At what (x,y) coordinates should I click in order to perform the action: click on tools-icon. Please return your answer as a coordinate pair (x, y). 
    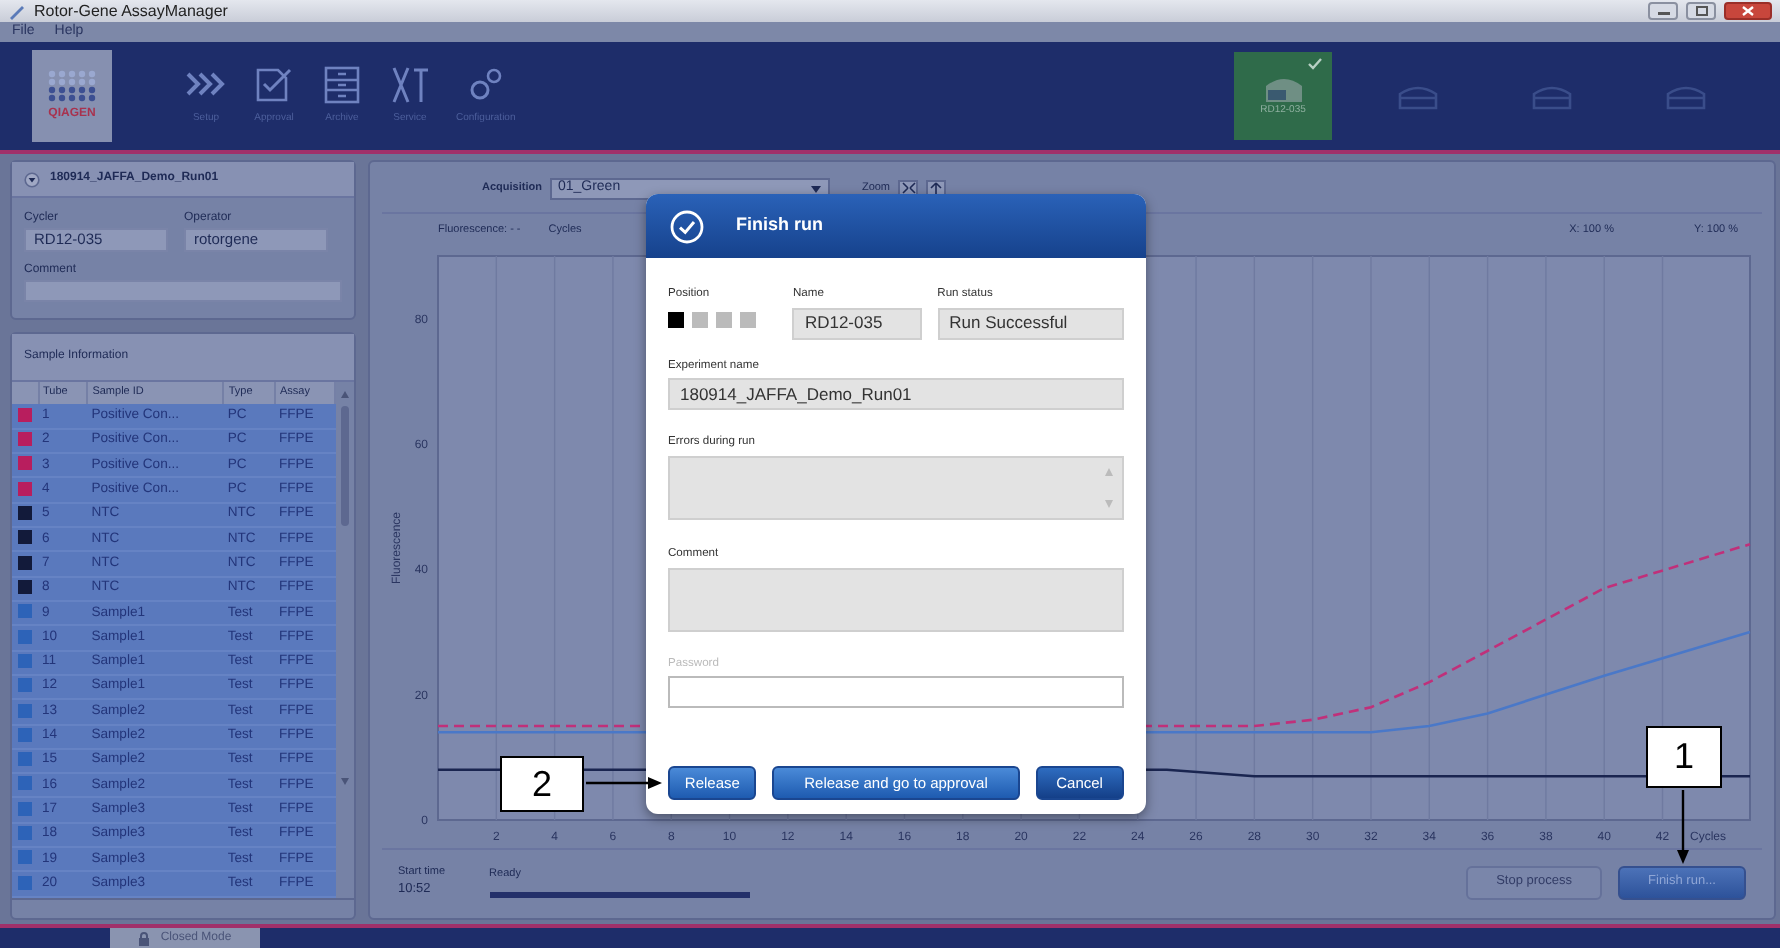
    Looking at the image, I should click on (410, 84).